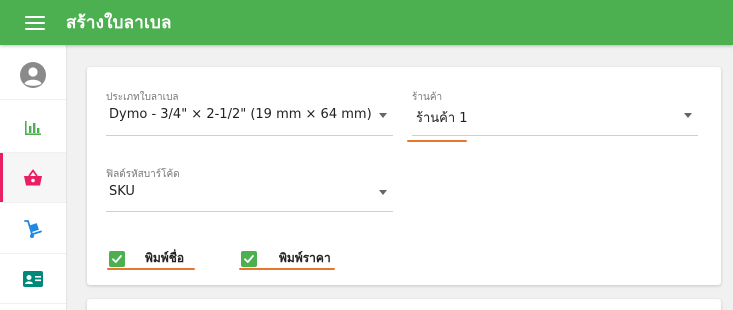 The height and width of the screenshot is (310, 733). What do you see at coordinates (404, 304) in the screenshot?
I see `preview-card` at bounding box center [404, 304].